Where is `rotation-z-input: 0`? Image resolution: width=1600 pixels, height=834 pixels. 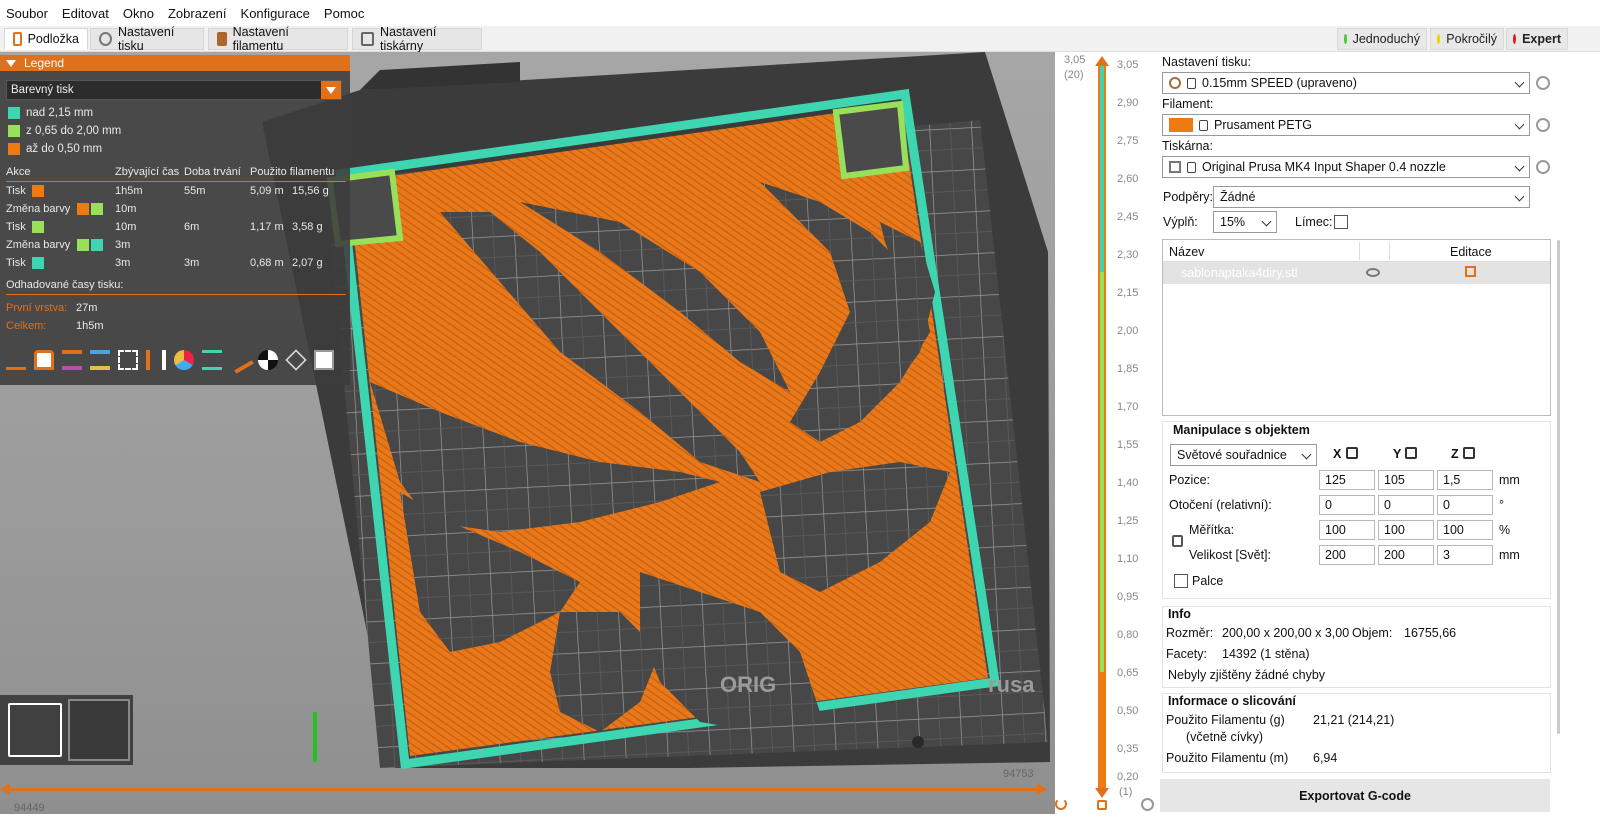
rotation-z-input: 0 is located at coordinates (1465, 505).